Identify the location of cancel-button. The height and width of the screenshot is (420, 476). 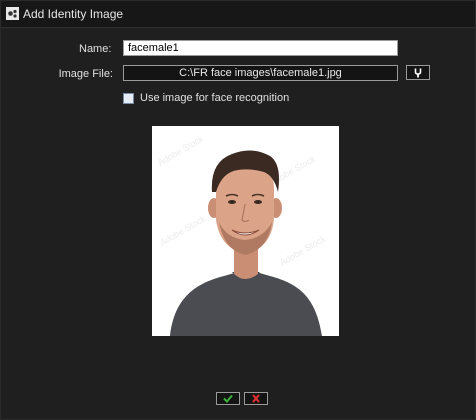
(256, 398).